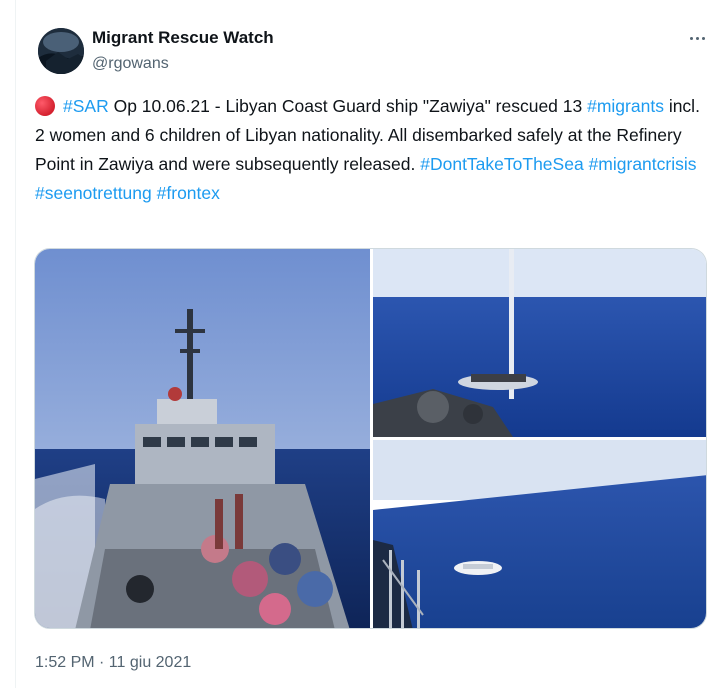 The height and width of the screenshot is (688, 725). I want to click on hashtag-link: #frontex, so click(188, 193).